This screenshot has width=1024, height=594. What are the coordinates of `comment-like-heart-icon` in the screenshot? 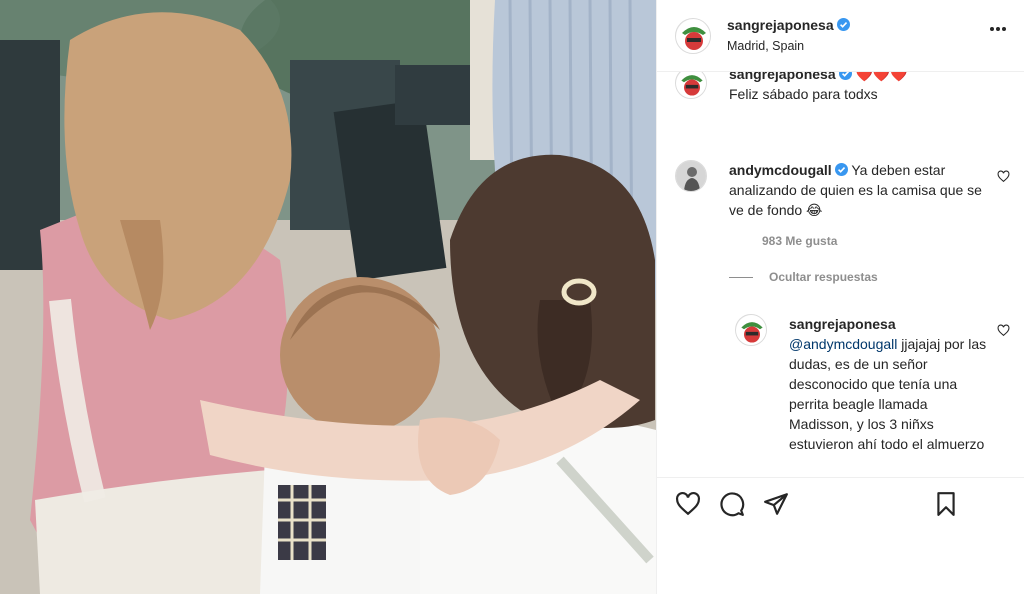 It's located at (1003, 176).